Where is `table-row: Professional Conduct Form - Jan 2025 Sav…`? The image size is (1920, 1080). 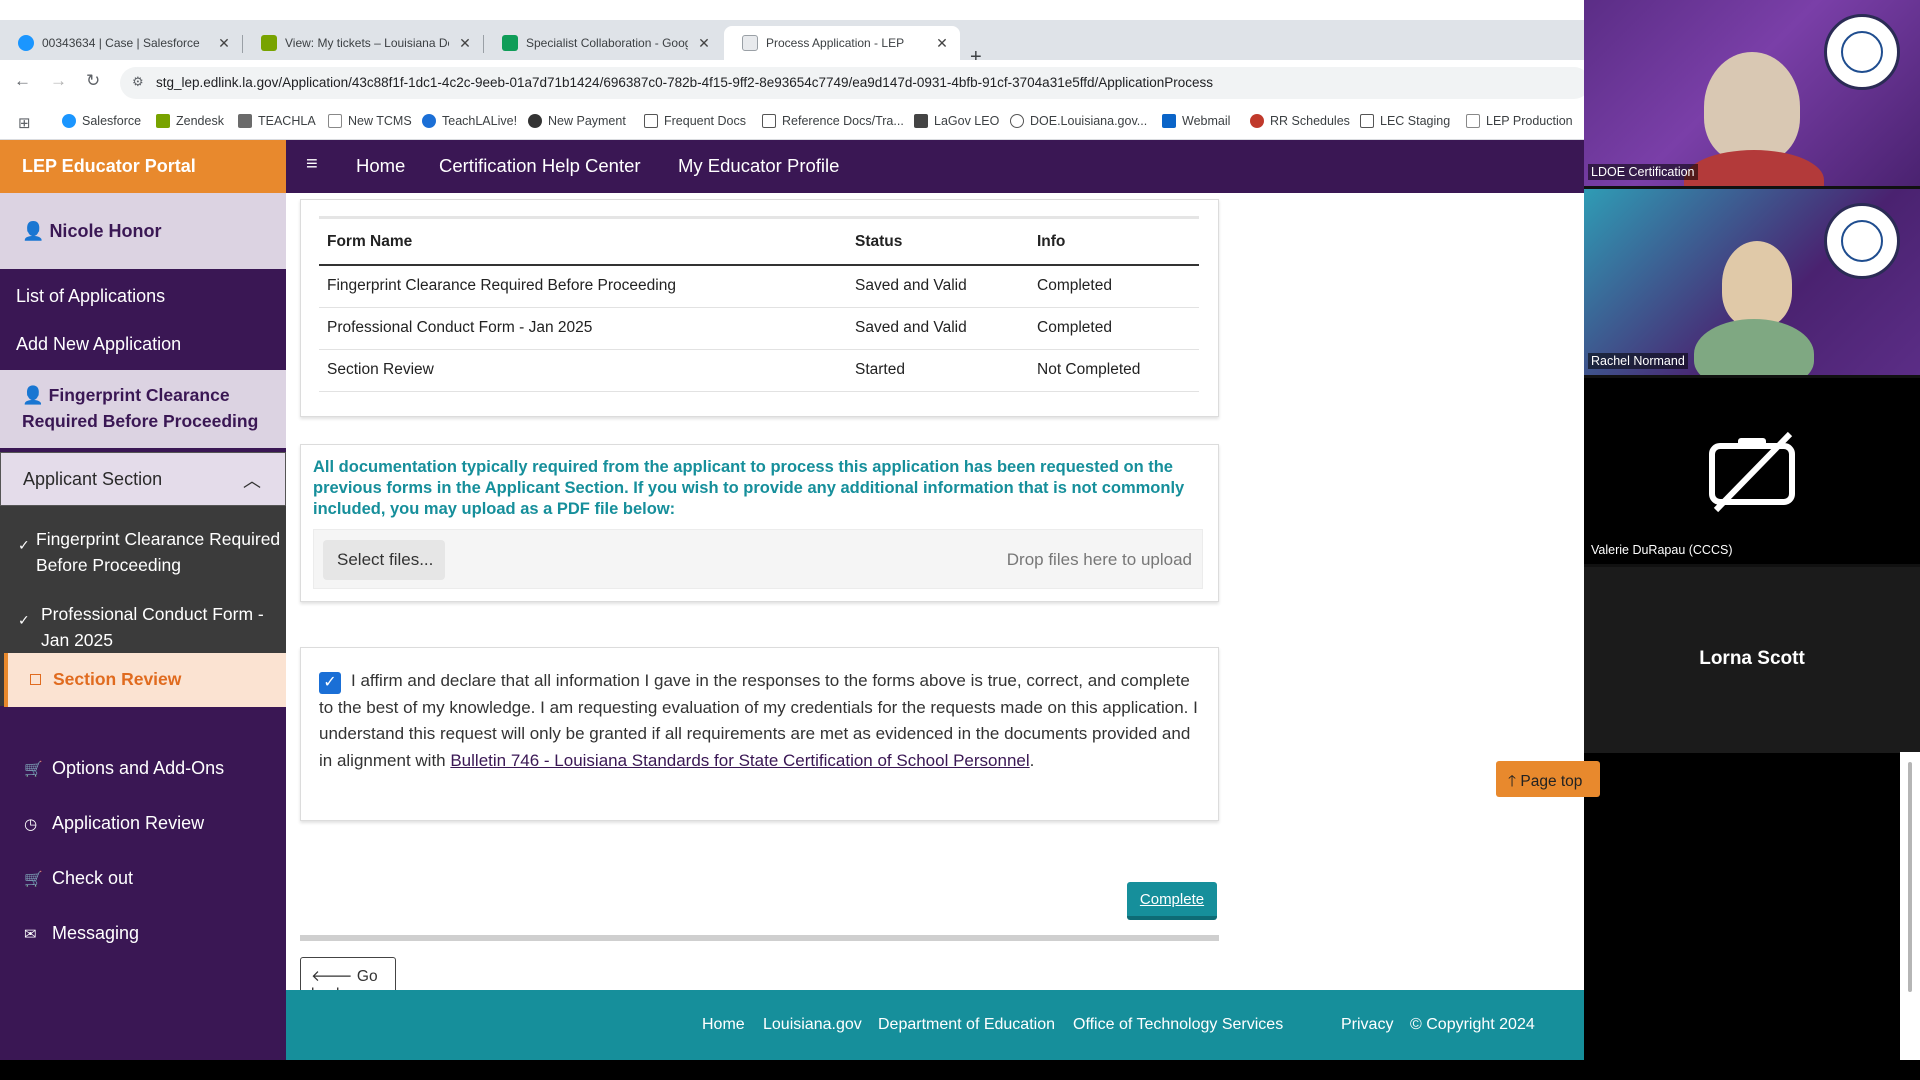 table-row: Professional Conduct Form - Jan 2025 Sav… is located at coordinates (759, 328).